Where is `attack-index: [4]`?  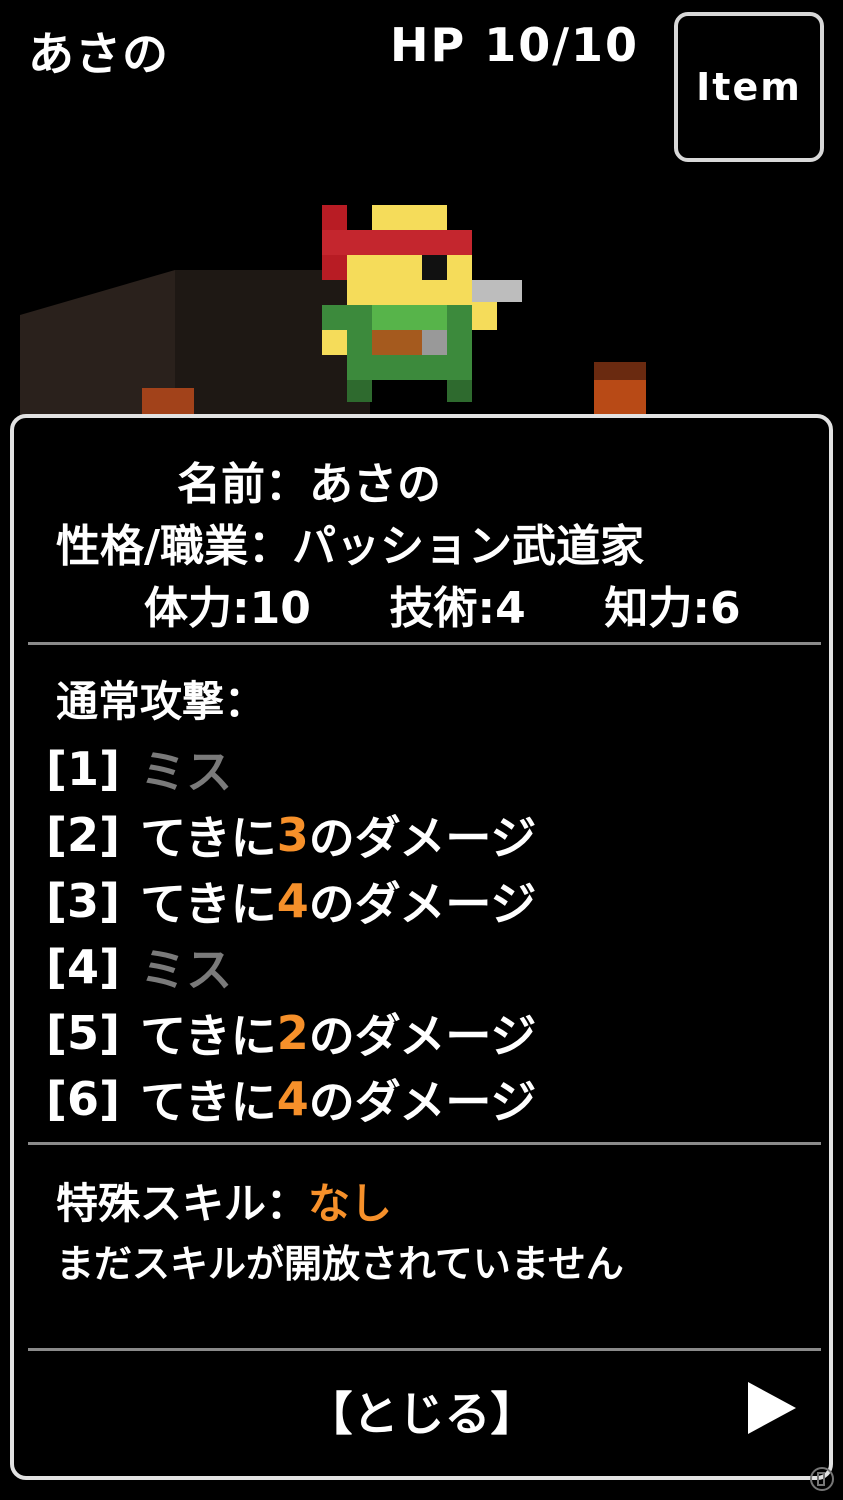 attack-index: [4] is located at coordinates (83, 967).